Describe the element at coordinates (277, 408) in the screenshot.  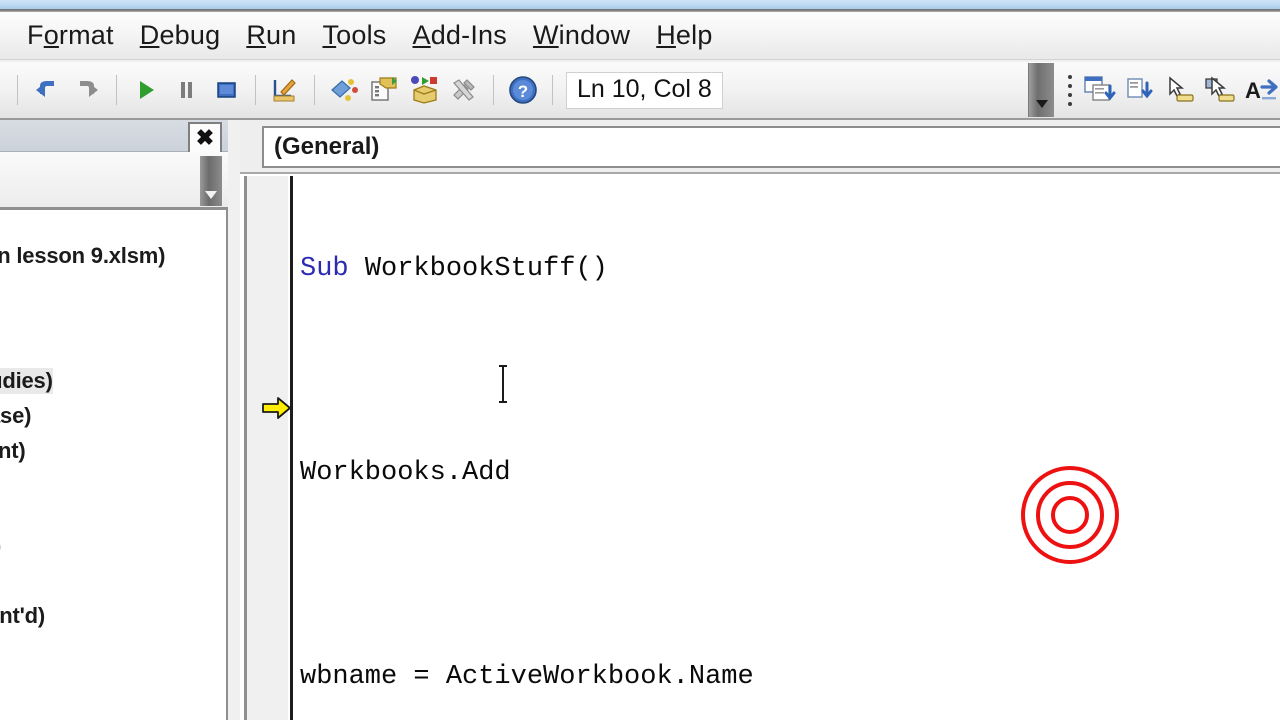
I see `current-statement-arrow` at that location.